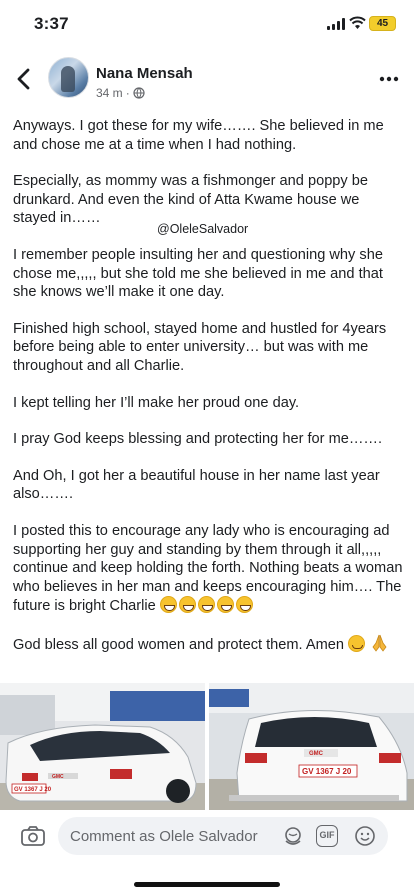 The image size is (414, 896). I want to click on more-icon, so click(389, 79).